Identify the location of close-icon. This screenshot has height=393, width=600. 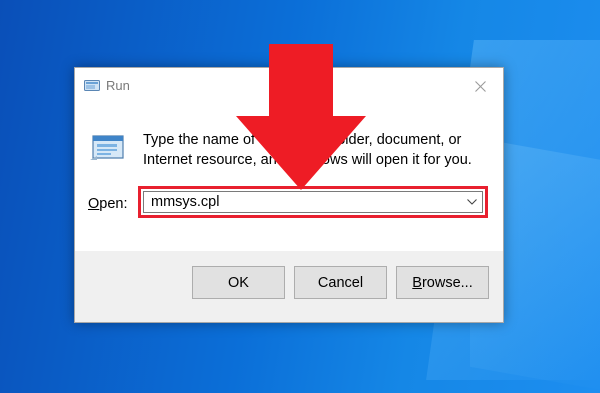
(480, 86).